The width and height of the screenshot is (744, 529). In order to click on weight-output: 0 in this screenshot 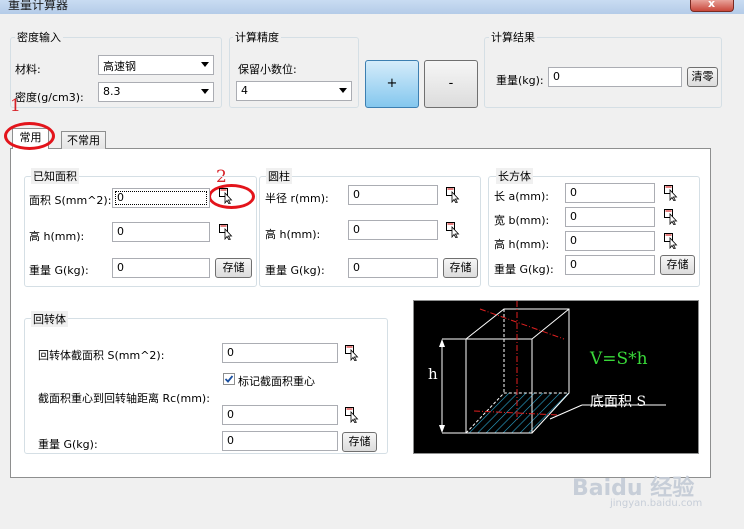, I will do `click(161, 268)`.